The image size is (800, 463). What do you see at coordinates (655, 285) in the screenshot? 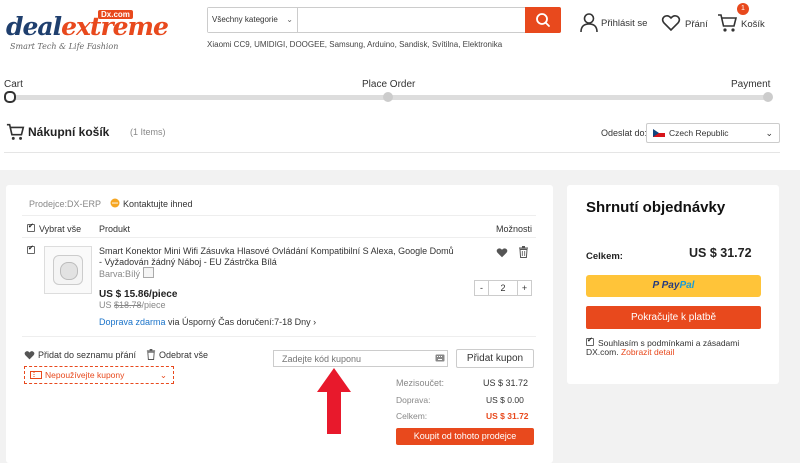
I see `paypal-logo-icon: P` at bounding box center [655, 285].